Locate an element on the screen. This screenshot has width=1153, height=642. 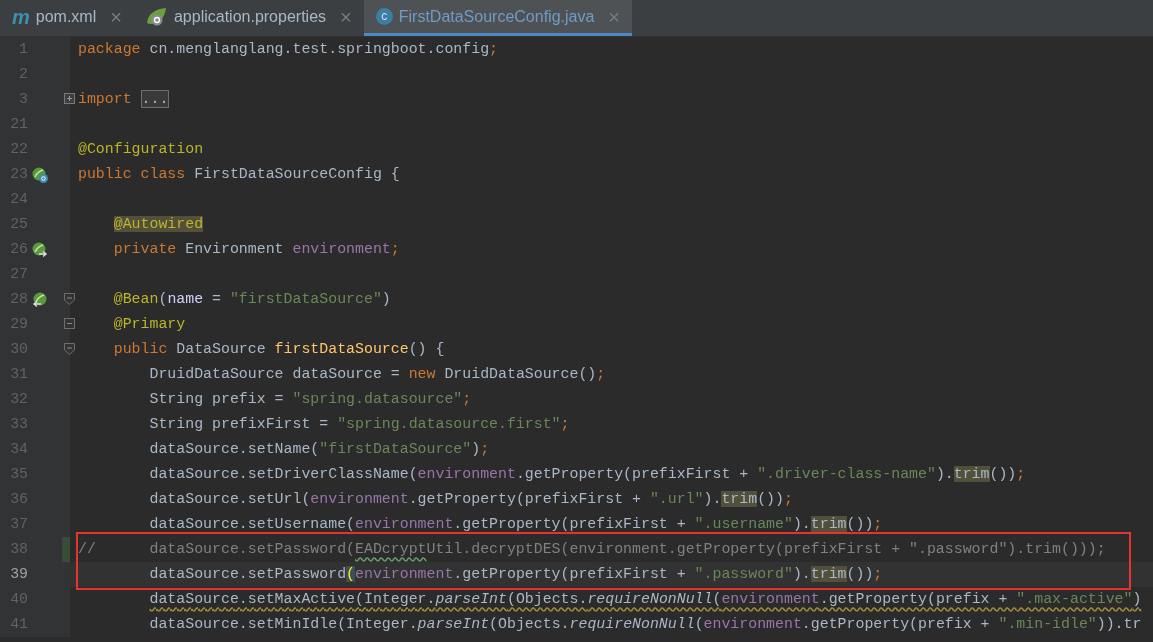
maven-icon: m is located at coordinates (21, 16).